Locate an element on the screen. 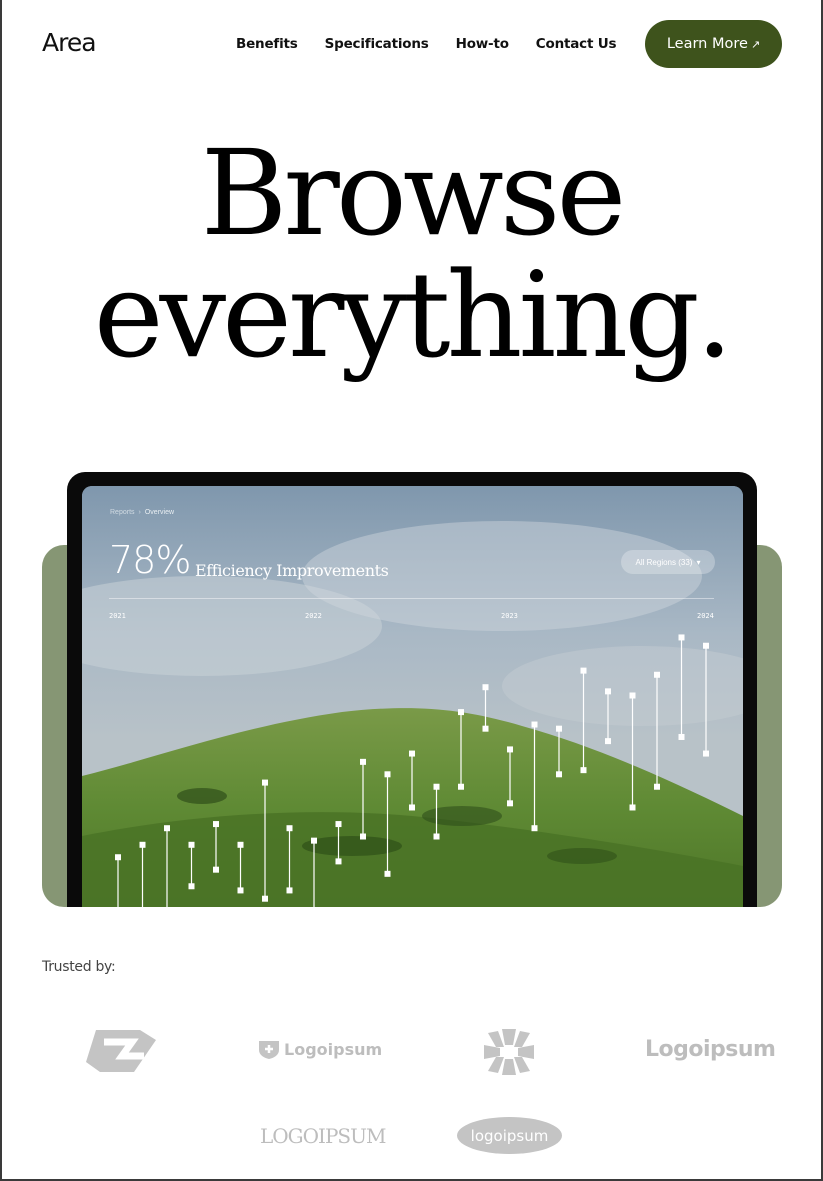  learn-more-button: Learn More ↗ is located at coordinates (713, 44).